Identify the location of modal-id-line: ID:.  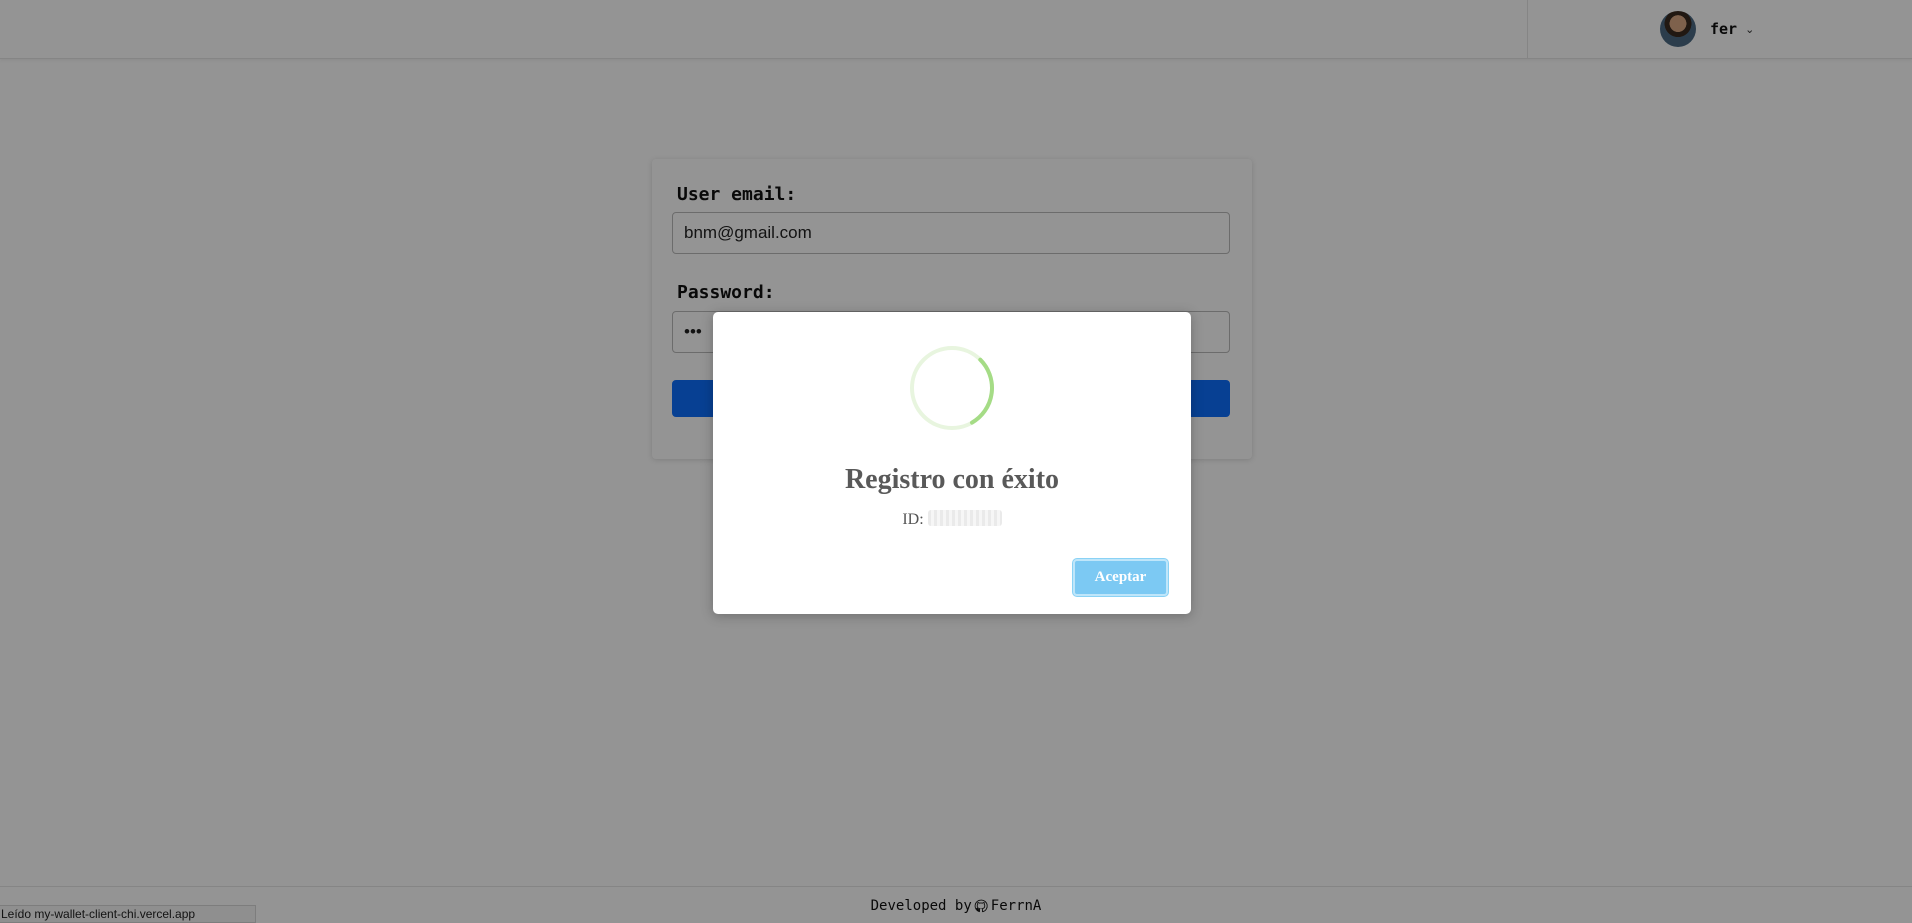
(952, 519).